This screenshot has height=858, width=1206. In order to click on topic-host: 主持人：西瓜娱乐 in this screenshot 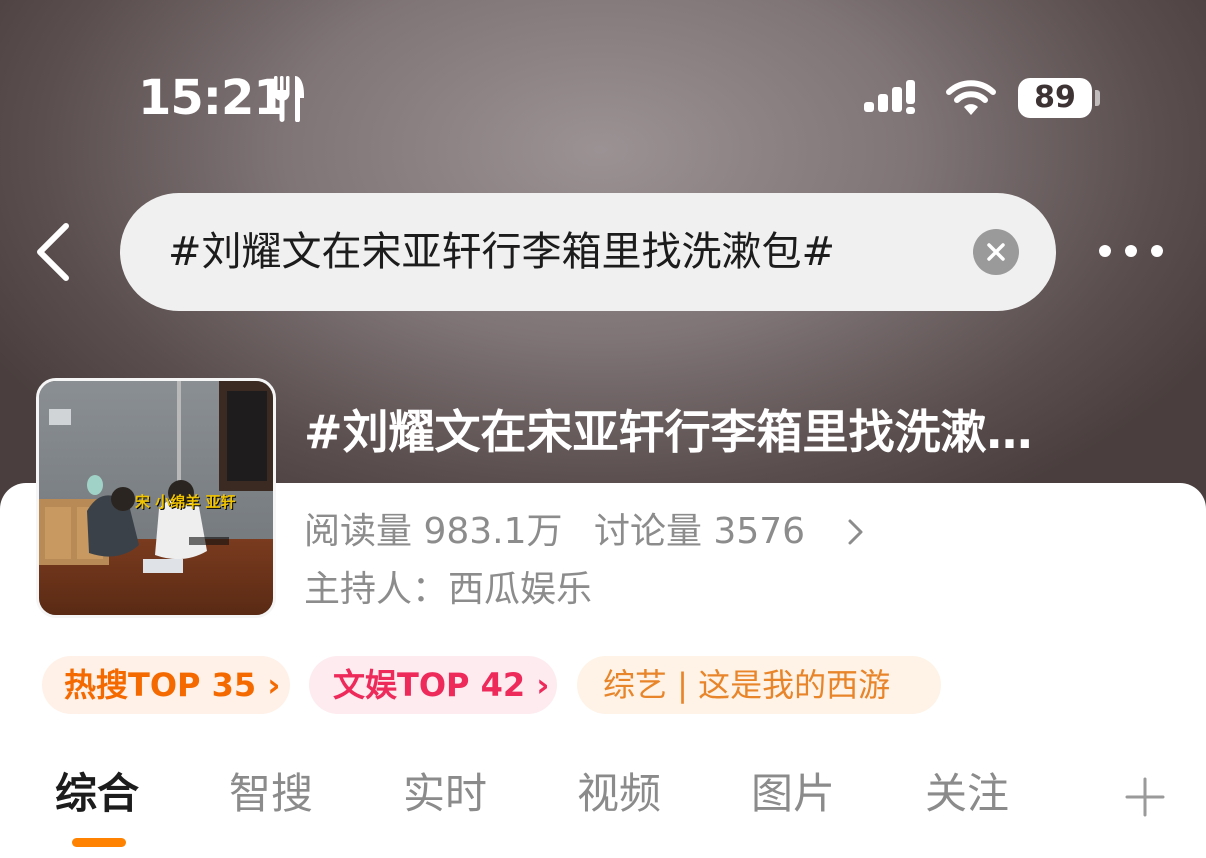, I will do `click(448, 589)`.